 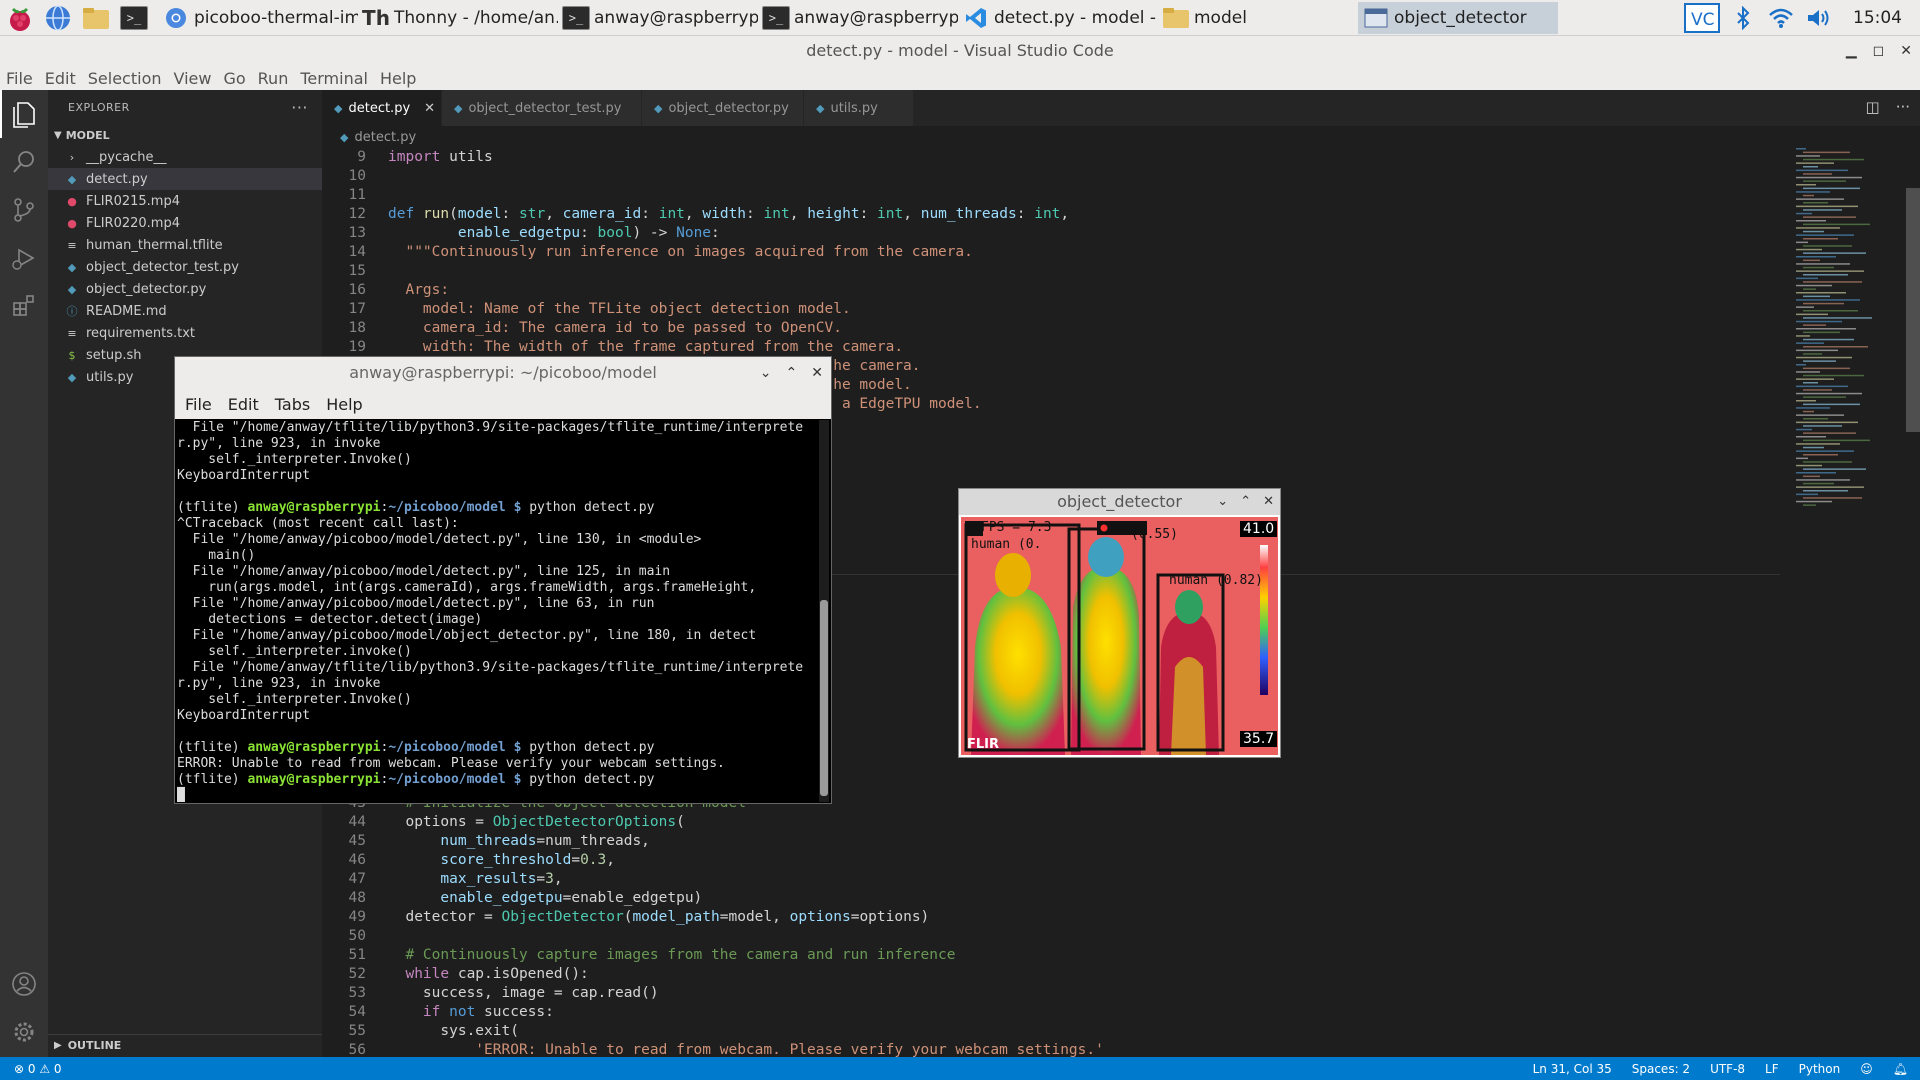 What do you see at coordinates (185, 201) in the screenshot?
I see `file-item: ● FLIR0215.mp4` at bounding box center [185, 201].